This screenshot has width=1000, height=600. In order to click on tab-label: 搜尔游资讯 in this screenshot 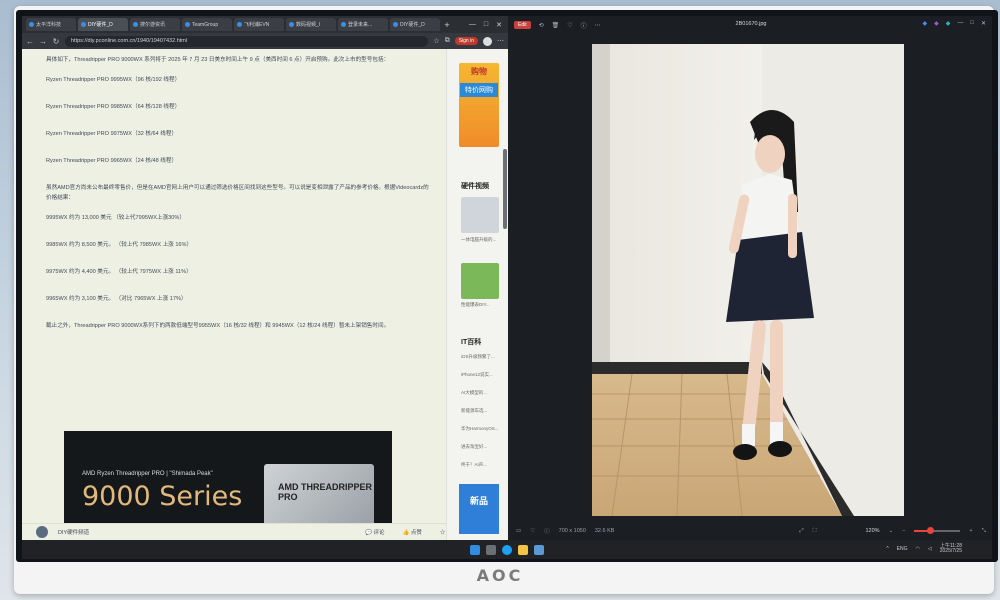, I will do `click(153, 25)`.